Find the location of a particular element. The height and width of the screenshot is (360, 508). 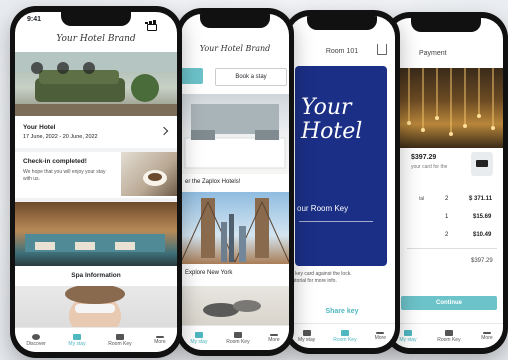

book-stay-button: Book a stay is located at coordinates (251, 77).